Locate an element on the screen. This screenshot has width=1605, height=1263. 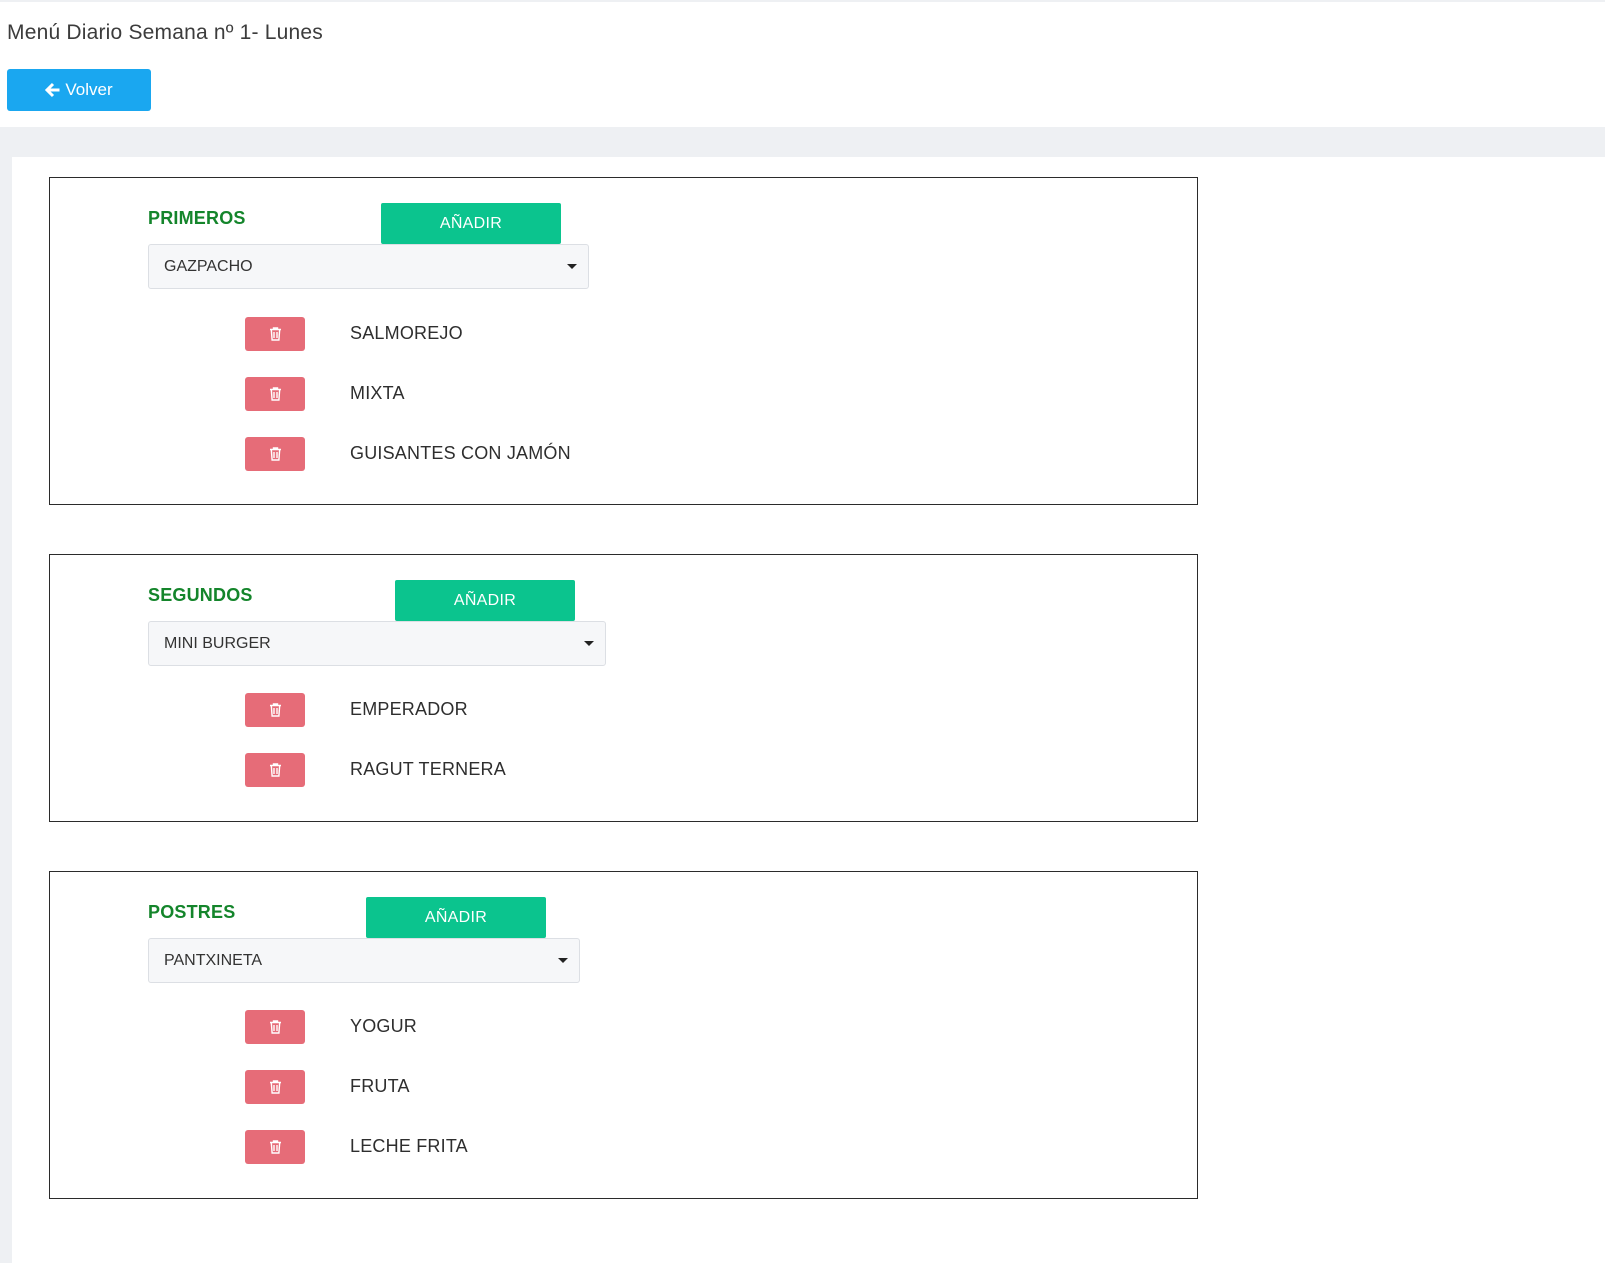
left-gutter is located at coordinates (6, 710).